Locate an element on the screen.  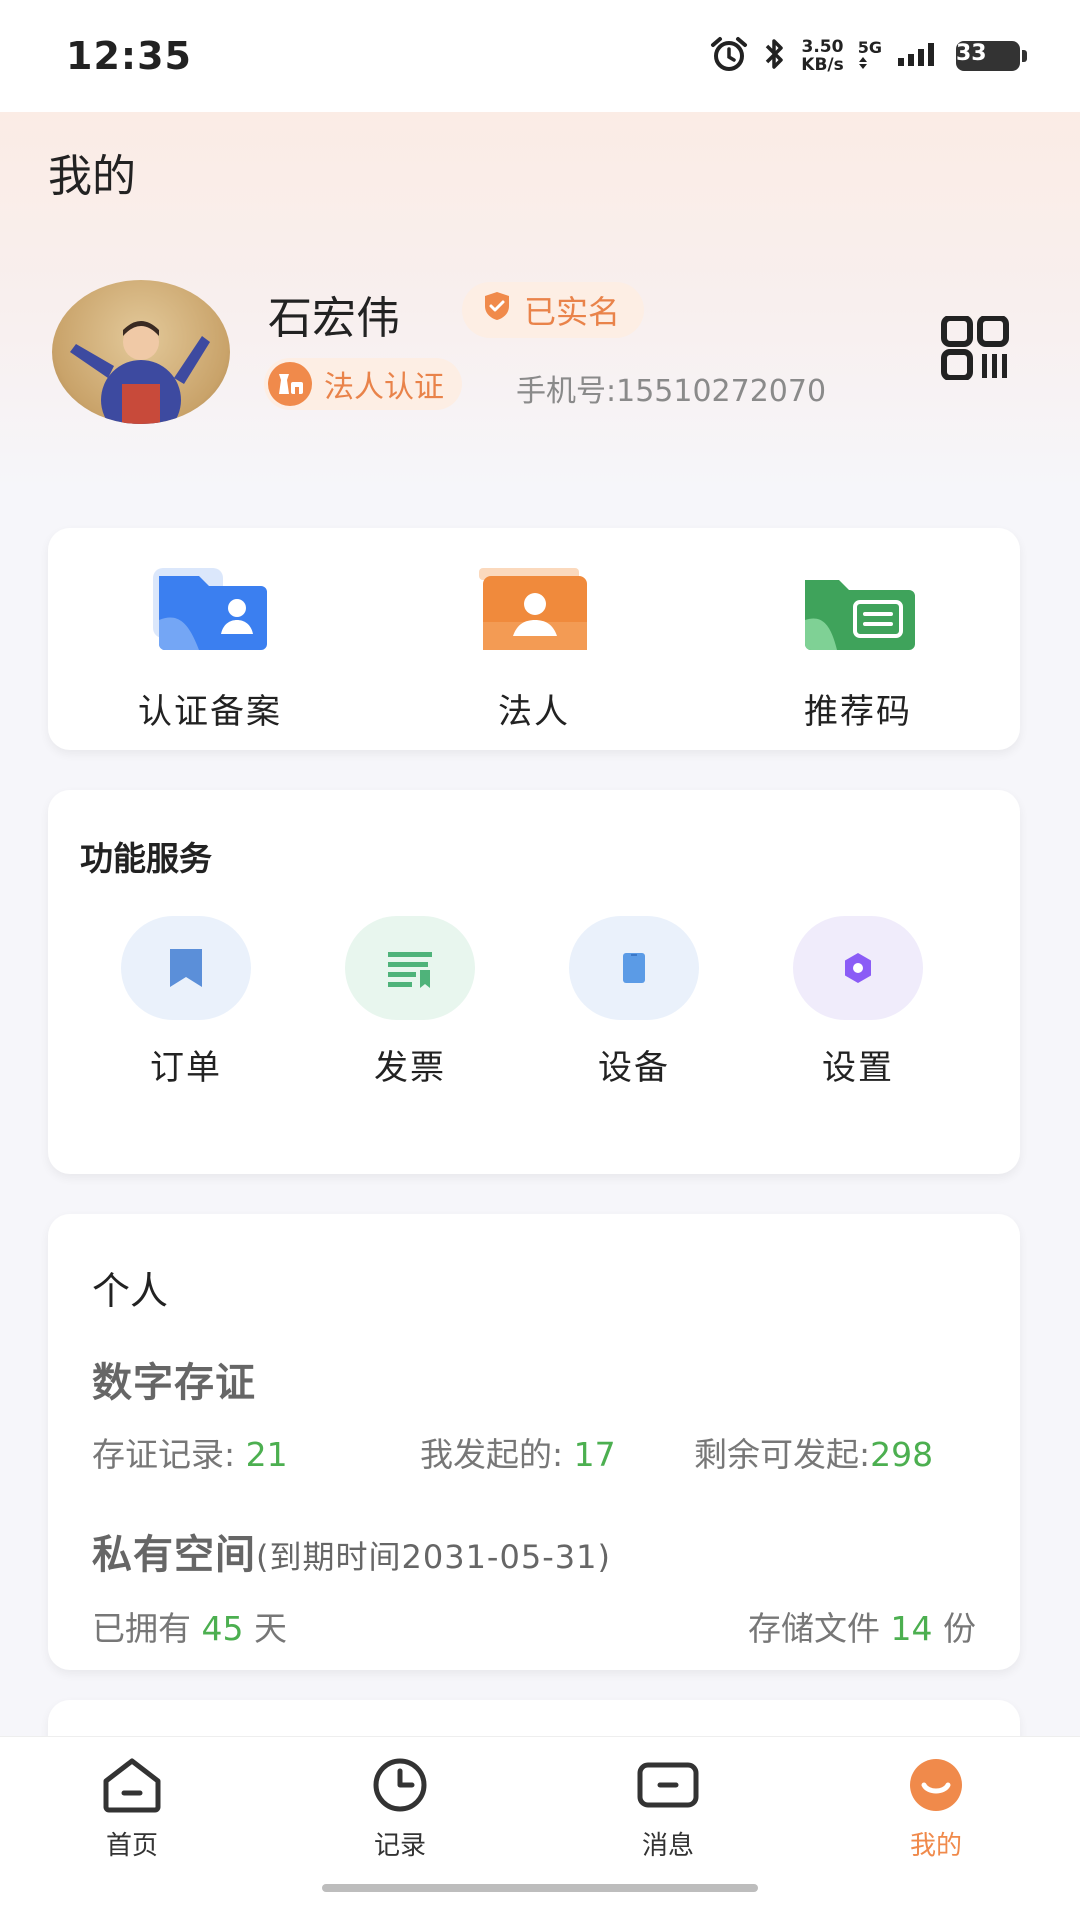
owned-value: 45 is located at coordinates (222, 1628).